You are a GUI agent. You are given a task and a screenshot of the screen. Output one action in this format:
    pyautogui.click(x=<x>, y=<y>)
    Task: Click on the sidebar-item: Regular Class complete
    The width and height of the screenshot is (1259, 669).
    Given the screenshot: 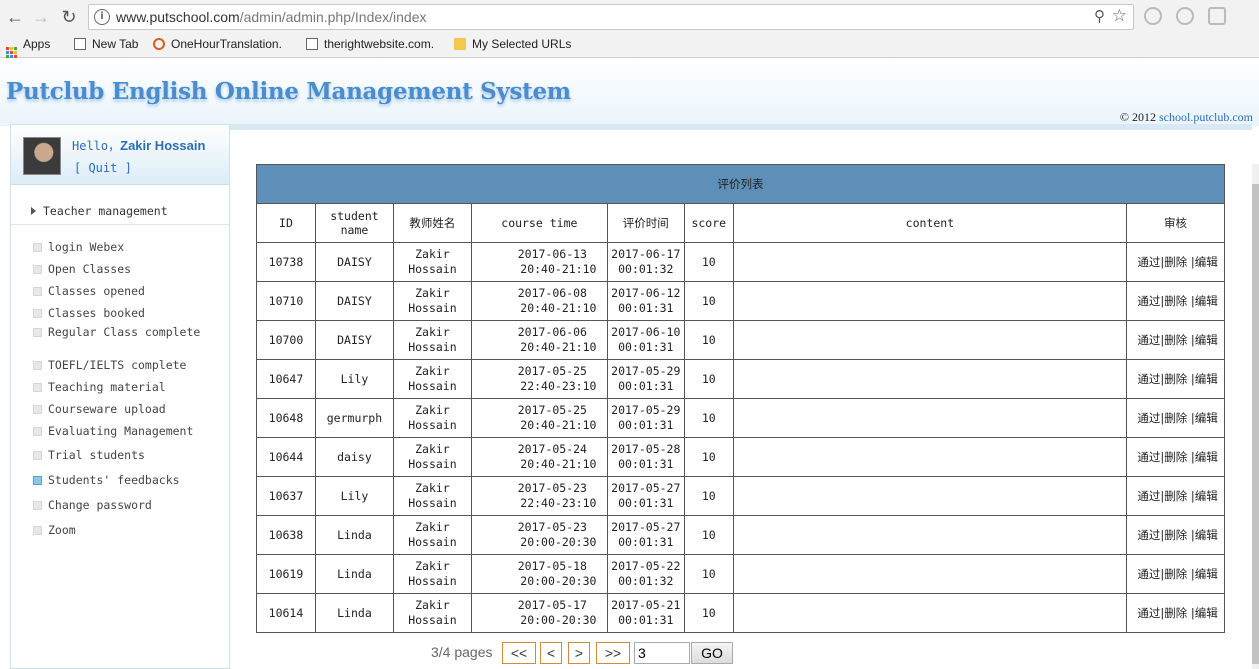 What is the action you would take?
    pyautogui.click(x=128, y=332)
    